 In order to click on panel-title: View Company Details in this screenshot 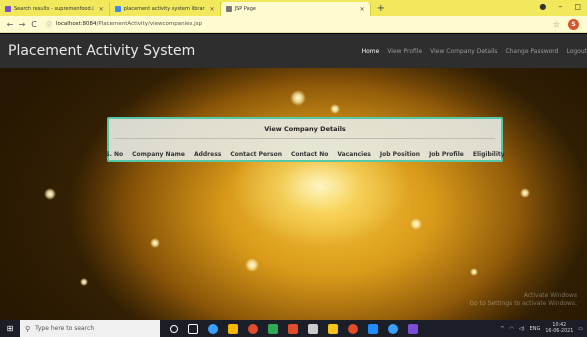, I will do `click(305, 129)`.